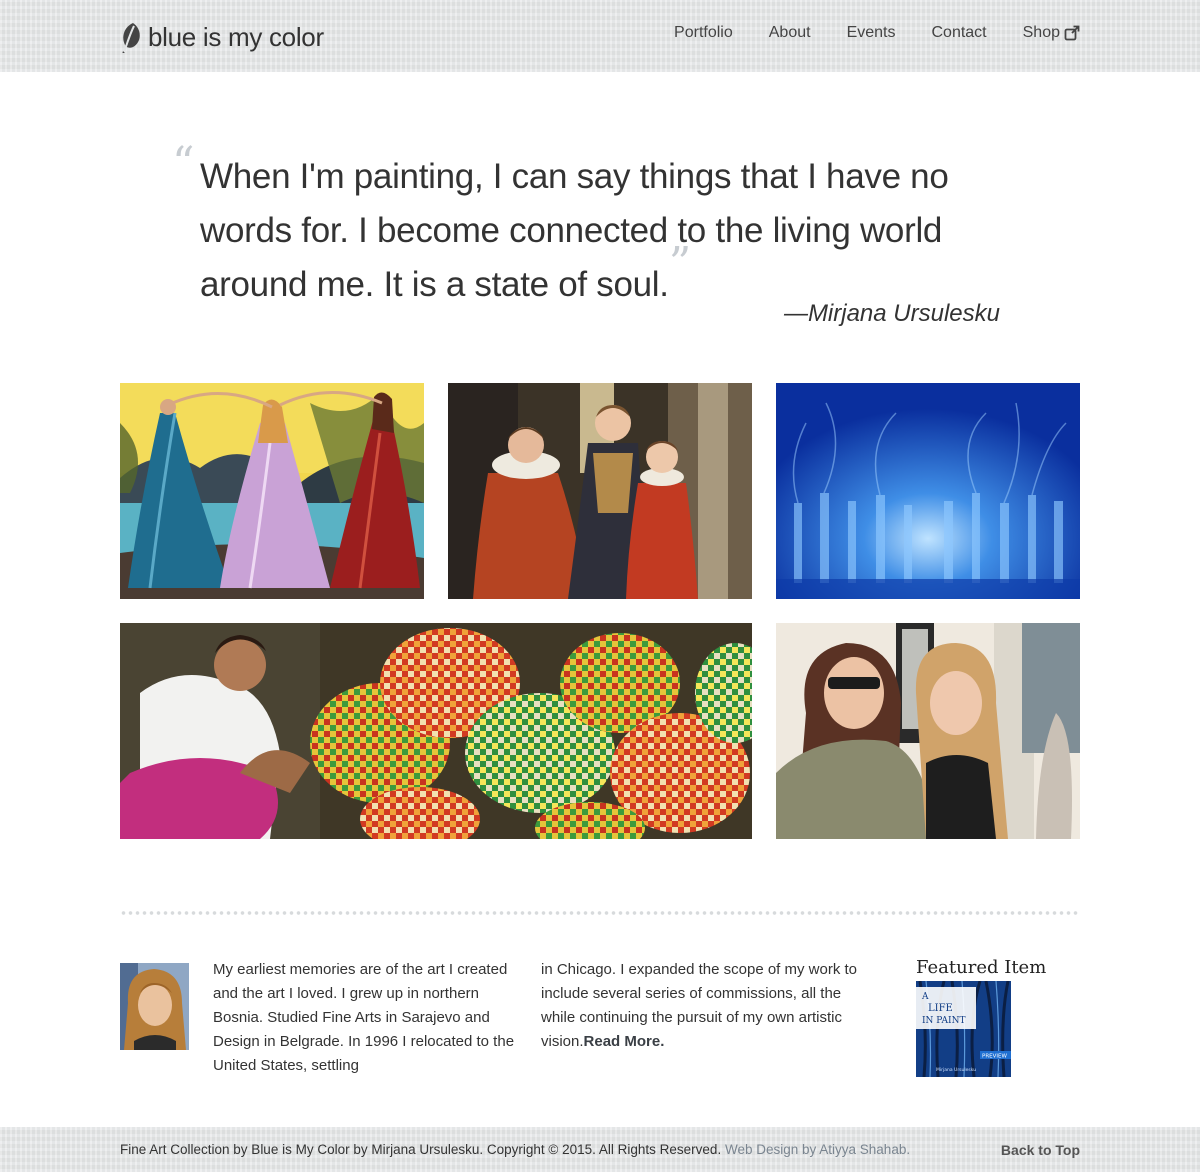 This screenshot has width=1200, height=1172. What do you see at coordinates (958, 33) in the screenshot?
I see `nav-contact: Contact` at bounding box center [958, 33].